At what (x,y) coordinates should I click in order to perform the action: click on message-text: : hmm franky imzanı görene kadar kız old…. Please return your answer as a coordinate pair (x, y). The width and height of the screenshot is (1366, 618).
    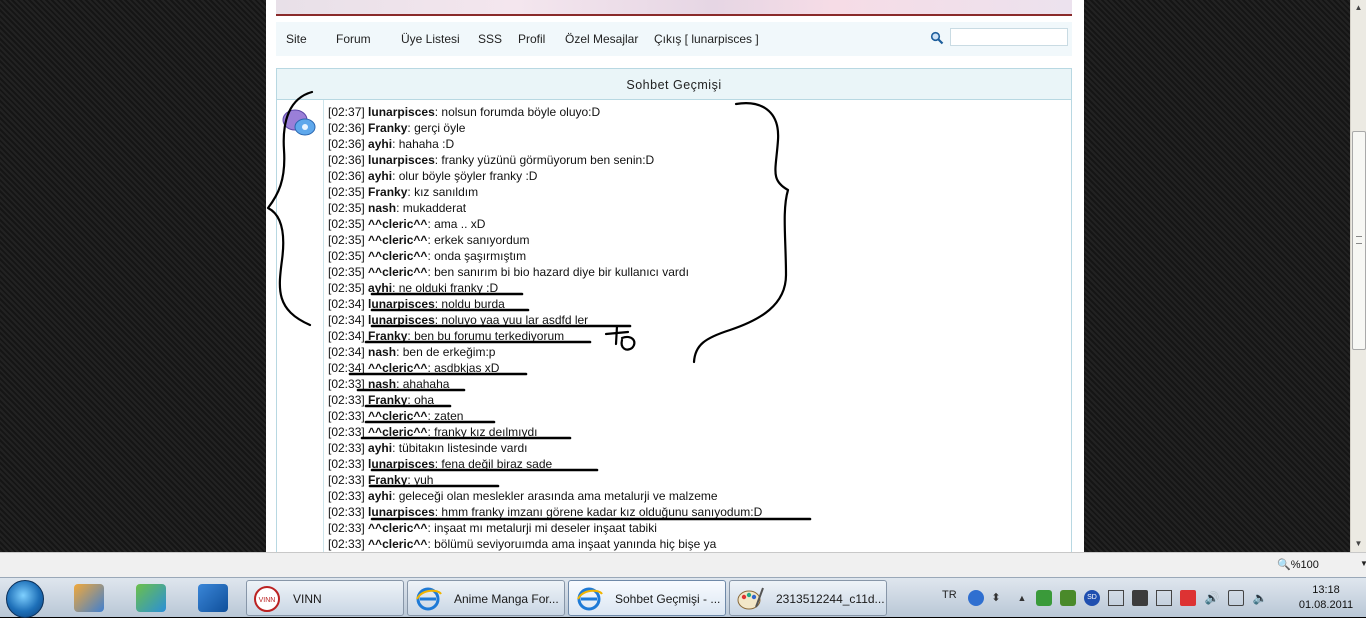
    Looking at the image, I should click on (598, 512).